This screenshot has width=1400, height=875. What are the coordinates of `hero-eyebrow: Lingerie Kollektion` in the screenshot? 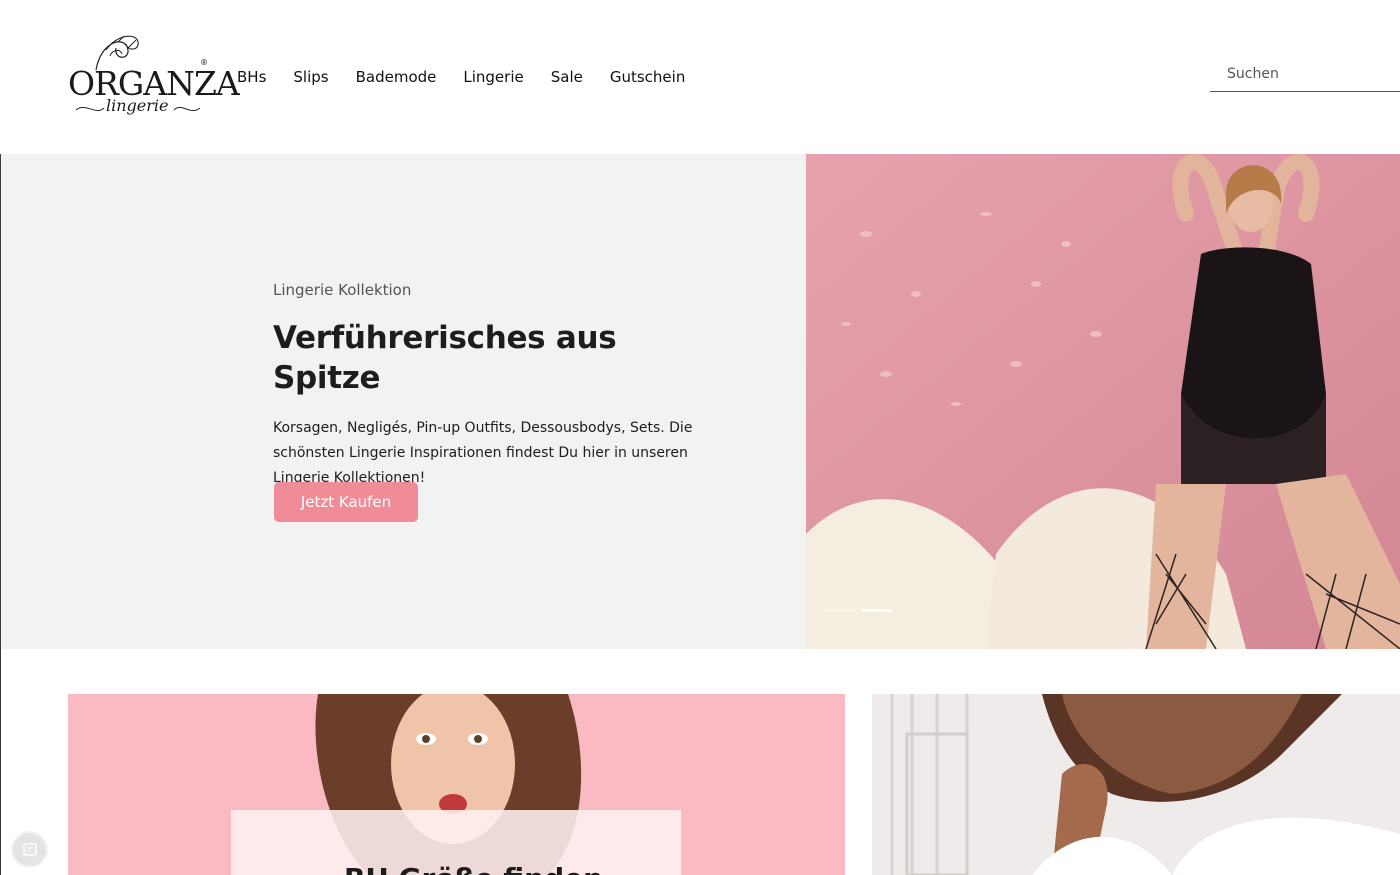 It's located at (342, 290).